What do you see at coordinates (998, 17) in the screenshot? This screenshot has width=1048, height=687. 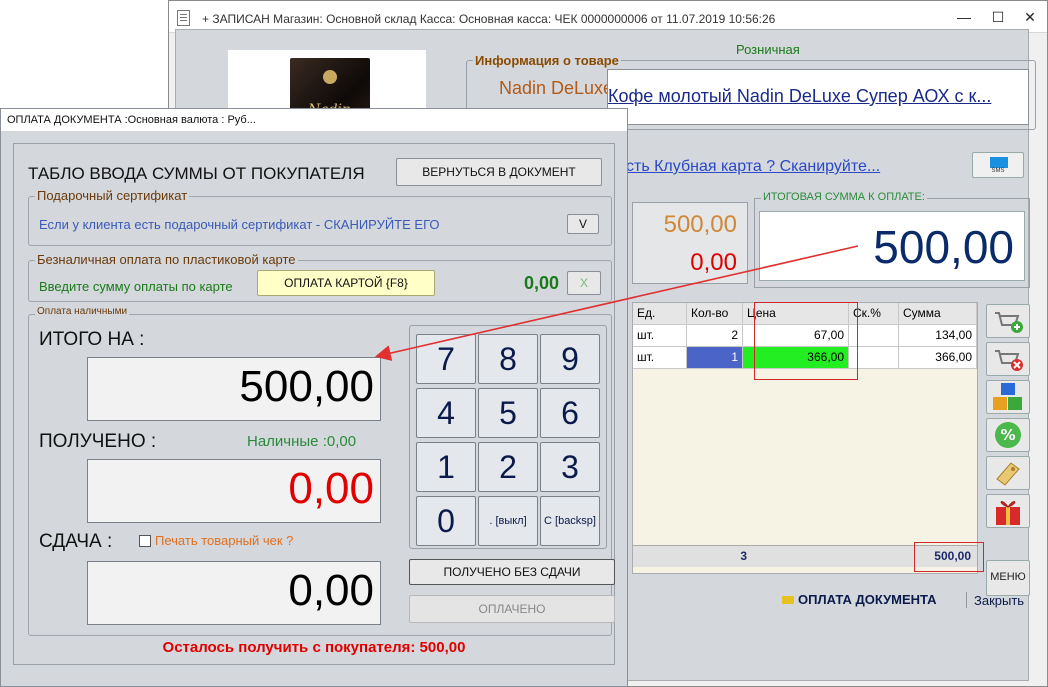 I see `maximize-button: ☐` at bounding box center [998, 17].